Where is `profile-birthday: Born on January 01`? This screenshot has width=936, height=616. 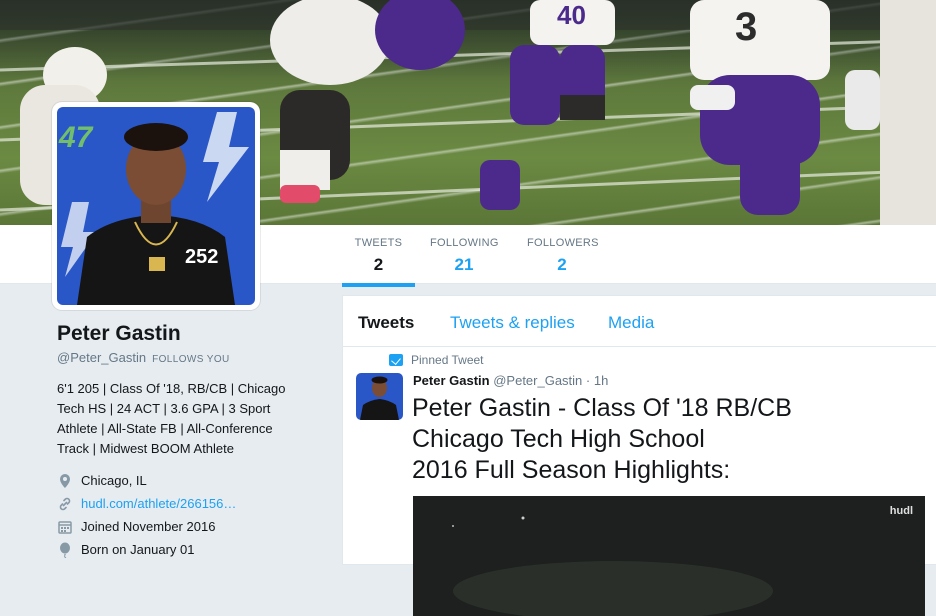 profile-birthday: Born on January 01 is located at coordinates (187, 549).